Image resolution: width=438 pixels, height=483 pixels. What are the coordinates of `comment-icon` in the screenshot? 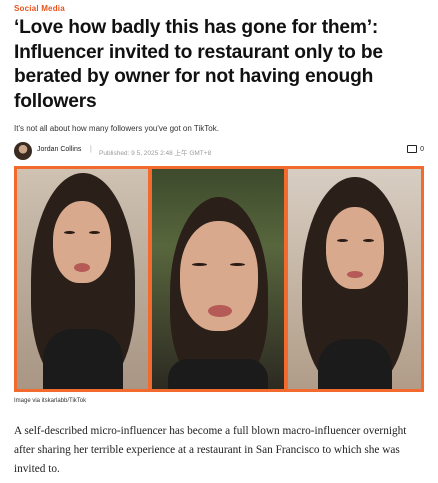 It's located at (412, 149).